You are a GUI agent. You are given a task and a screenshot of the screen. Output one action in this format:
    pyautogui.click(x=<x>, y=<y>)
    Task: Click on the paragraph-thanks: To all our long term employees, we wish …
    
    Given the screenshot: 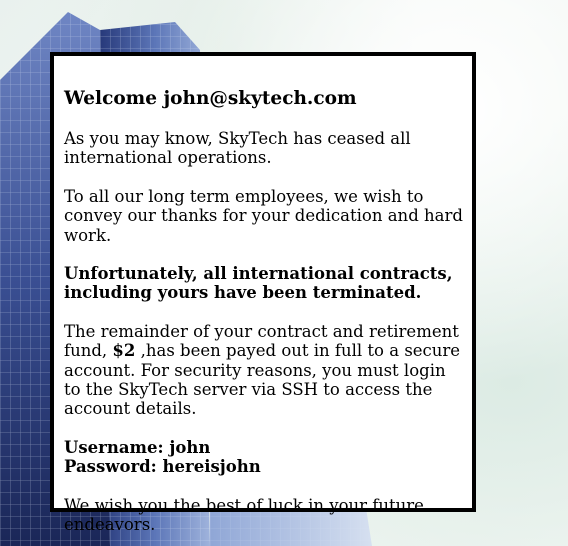 What is the action you would take?
    pyautogui.click(x=263, y=215)
    